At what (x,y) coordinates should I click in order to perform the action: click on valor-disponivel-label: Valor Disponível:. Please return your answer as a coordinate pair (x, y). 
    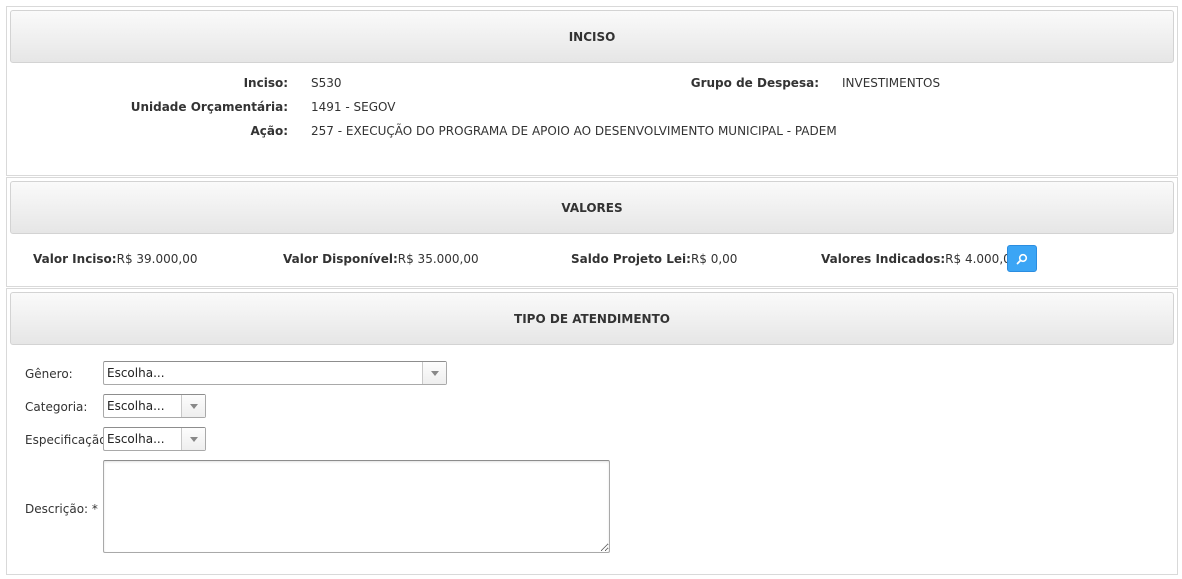
    Looking at the image, I should click on (340, 259).